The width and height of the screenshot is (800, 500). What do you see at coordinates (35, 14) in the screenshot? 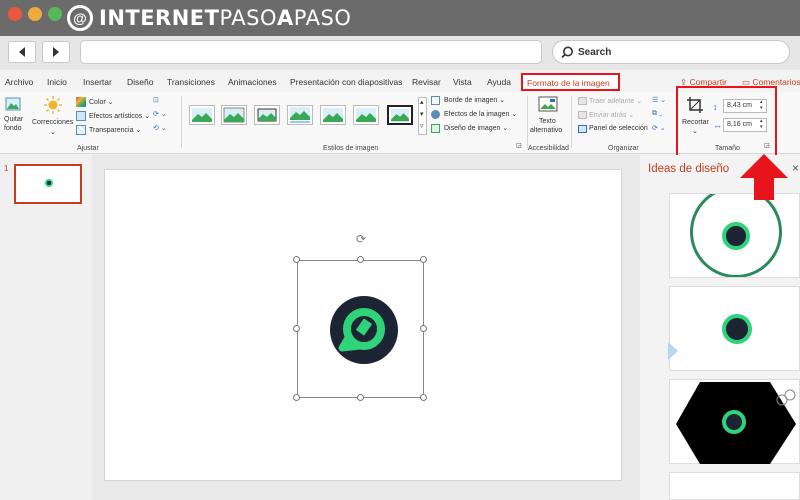
I see `minimize-window-button` at bounding box center [35, 14].